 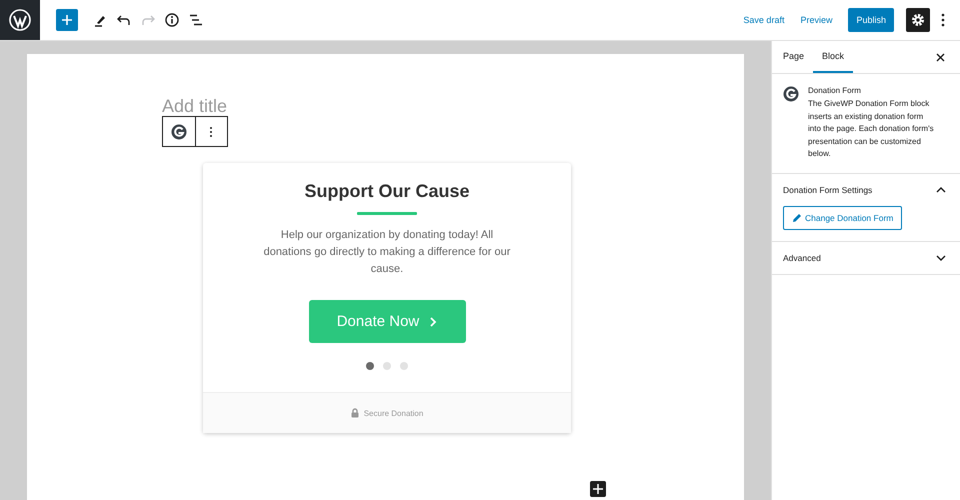 What do you see at coordinates (791, 94) in the screenshot?
I see `givewp-logo-icon` at bounding box center [791, 94].